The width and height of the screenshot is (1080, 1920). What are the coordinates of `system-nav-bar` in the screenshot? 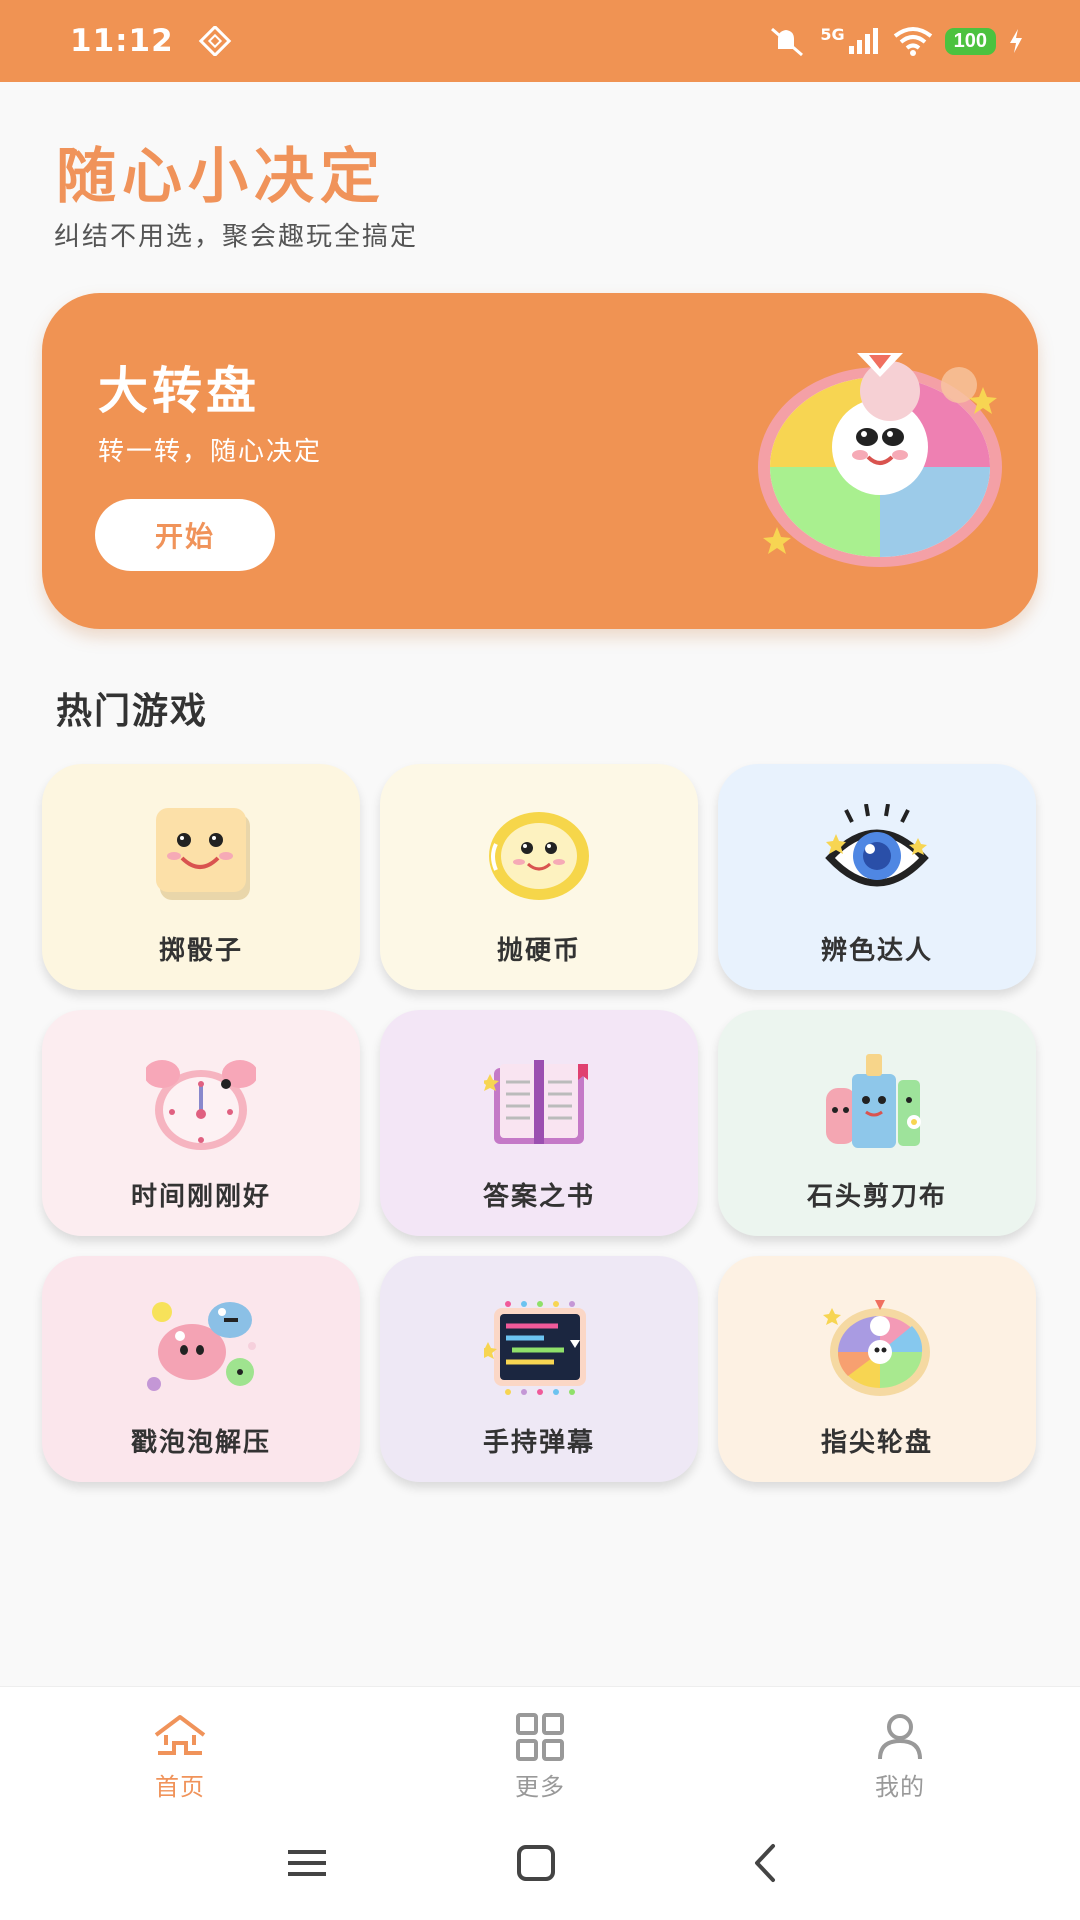 It's located at (540, 1867).